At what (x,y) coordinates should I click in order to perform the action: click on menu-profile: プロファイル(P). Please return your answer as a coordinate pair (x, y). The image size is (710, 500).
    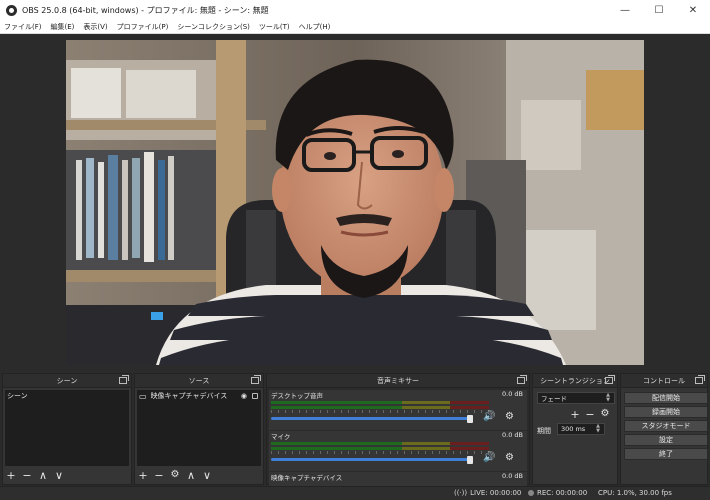
    Looking at the image, I should click on (143, 27).